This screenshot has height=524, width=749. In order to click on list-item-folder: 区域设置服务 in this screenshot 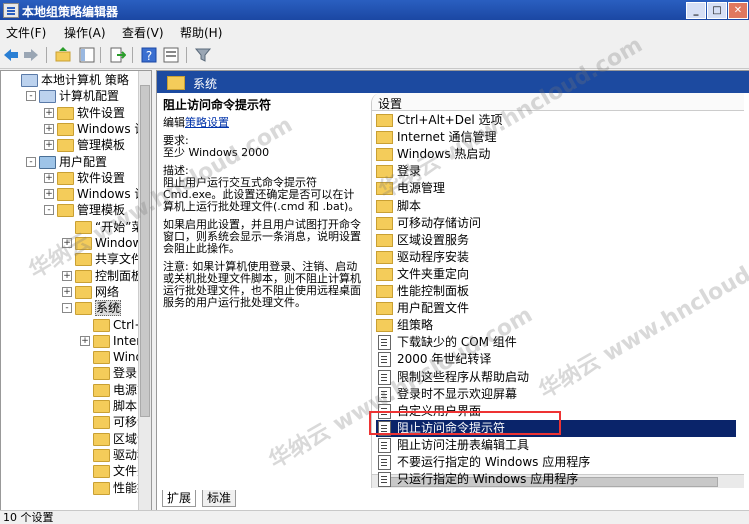, I will do `click(556, 240)`.